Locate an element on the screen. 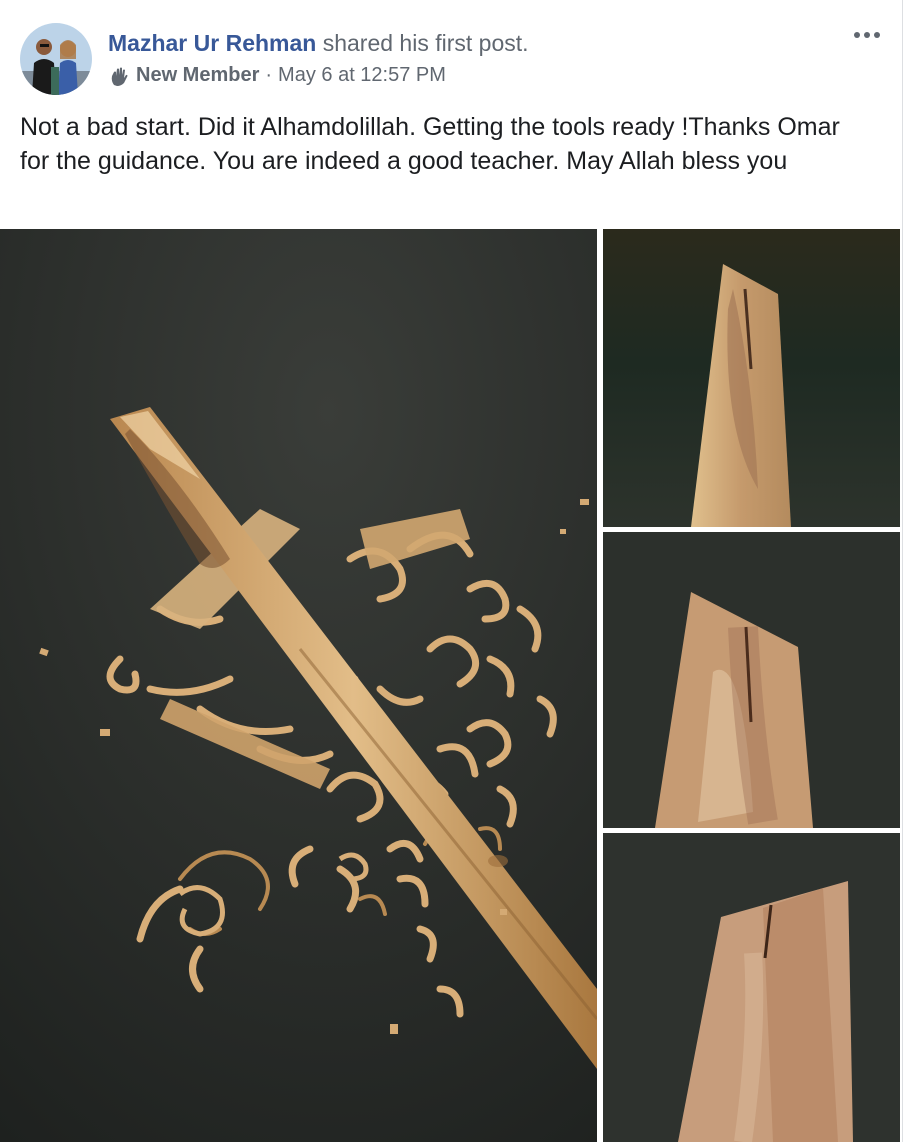 This screenshot has height=1142, width=910. post-header: Mazhar Ur Rehman shared his first post. is located at coordinates (318, 43).